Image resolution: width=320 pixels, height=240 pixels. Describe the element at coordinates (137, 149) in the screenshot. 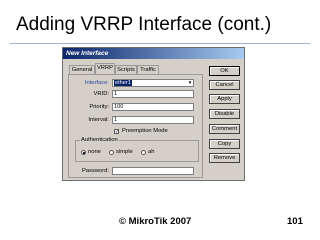

I see `authentication-group: Authentication none simple ah` at that location.